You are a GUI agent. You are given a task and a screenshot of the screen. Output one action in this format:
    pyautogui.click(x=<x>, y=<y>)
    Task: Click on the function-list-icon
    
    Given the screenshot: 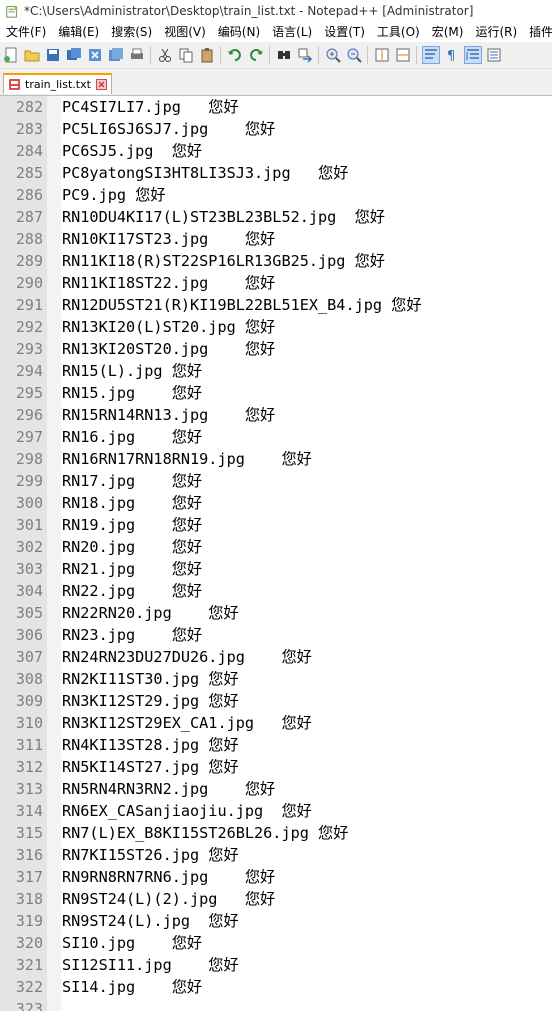 What is the action you would take?
    pyautogui.click(x=494, y=55)
    